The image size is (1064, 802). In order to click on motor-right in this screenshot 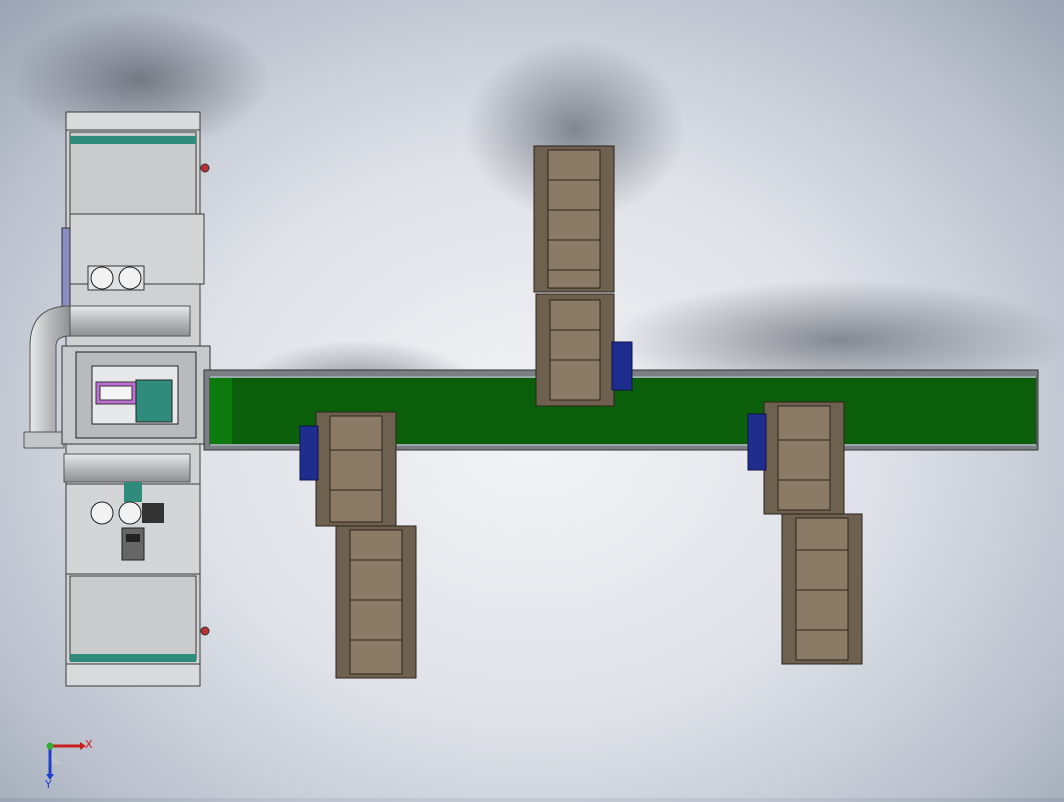, I will do `click(757, 442)`.